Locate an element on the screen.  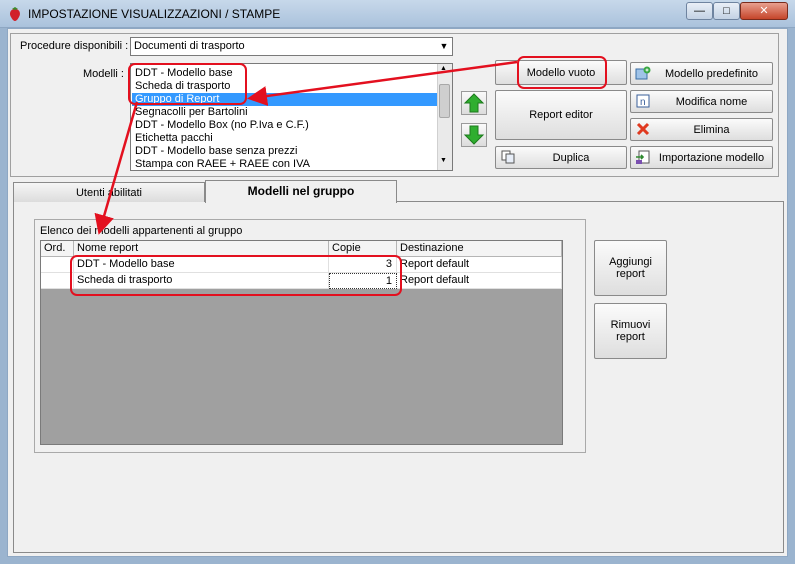
delete-x-icon is located at coordinates (643, 130).